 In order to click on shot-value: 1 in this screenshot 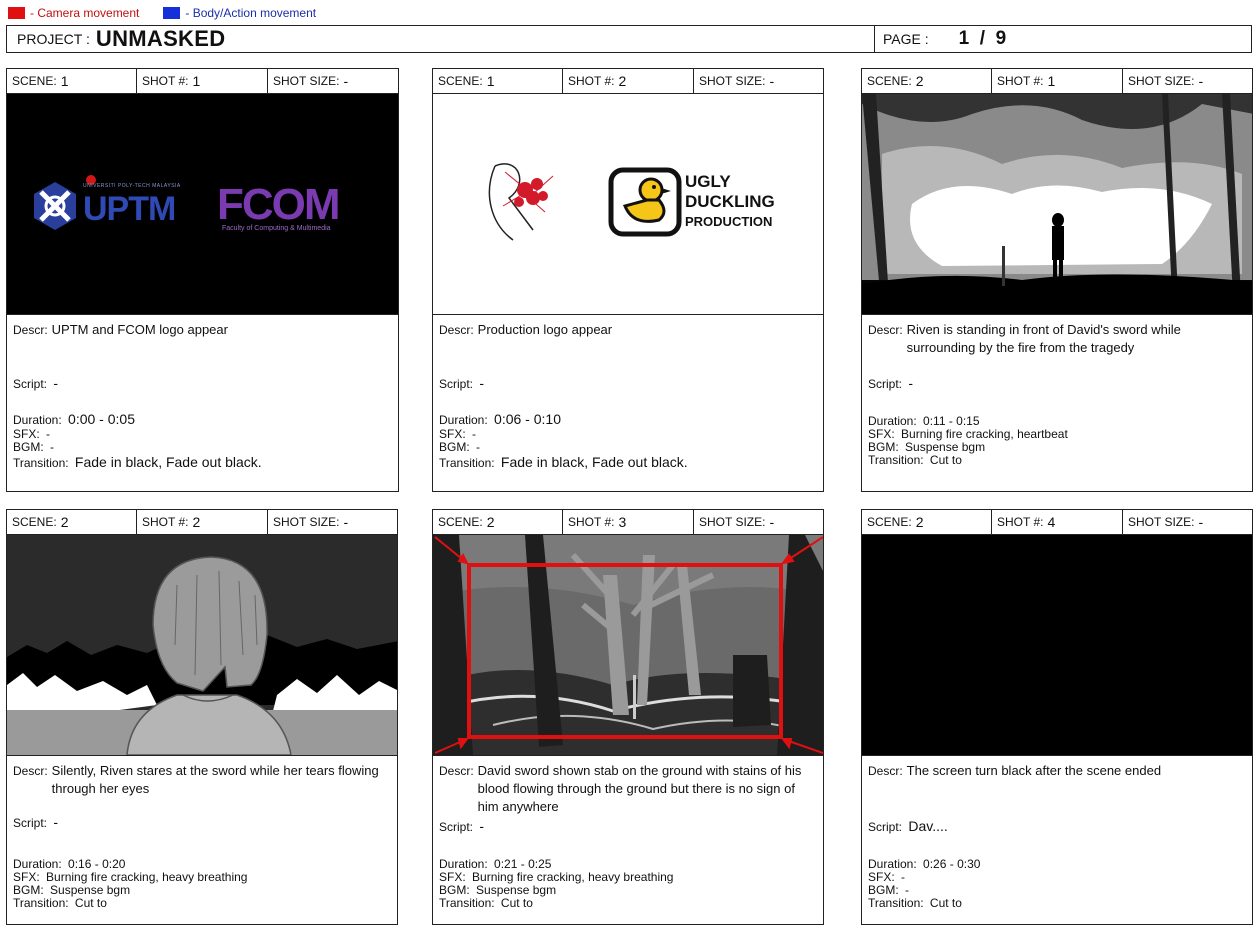, I will do `click(196, 81)`.